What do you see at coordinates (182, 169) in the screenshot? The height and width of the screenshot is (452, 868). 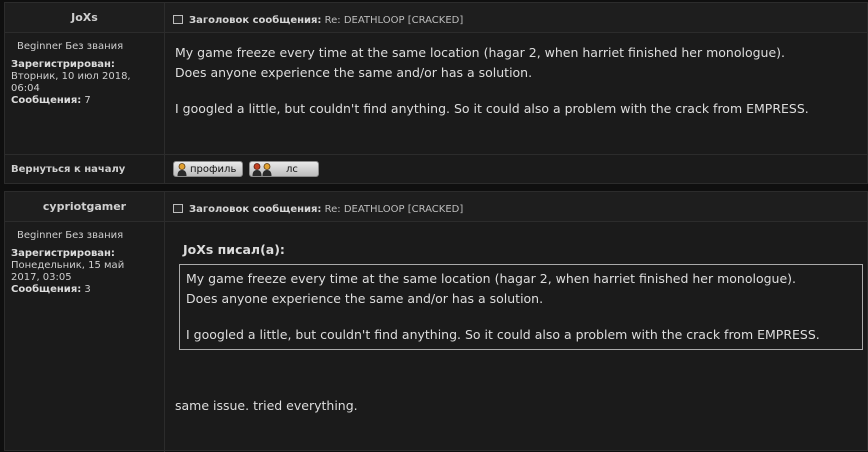 I see `user-icon` at bounding box center [182, 169].